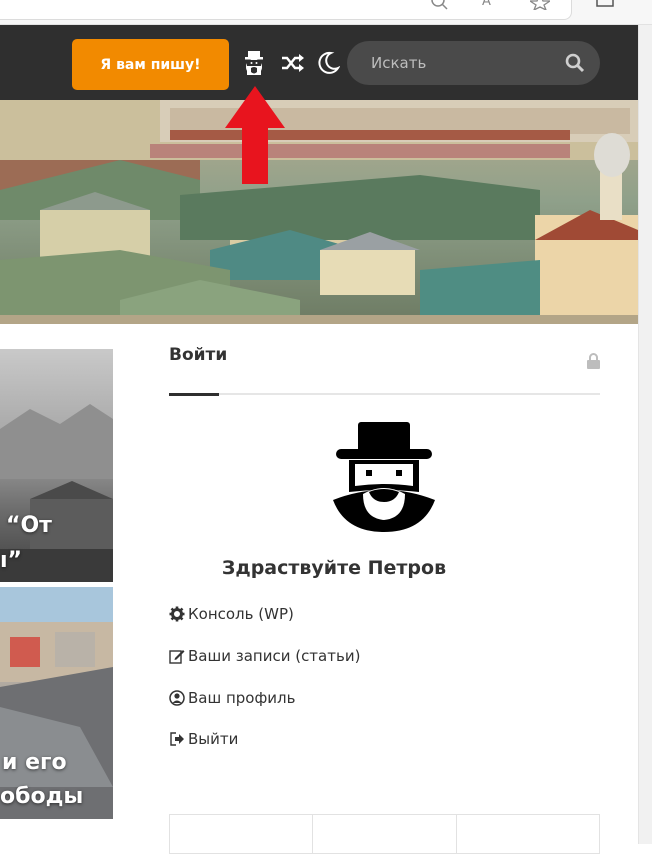 Image resolution: width=652 pixels, height=854 pixels. What do you see at coordinates (486, 4) in the screenshot?
I see `svg-text: A` at bounding box center [486, 4].